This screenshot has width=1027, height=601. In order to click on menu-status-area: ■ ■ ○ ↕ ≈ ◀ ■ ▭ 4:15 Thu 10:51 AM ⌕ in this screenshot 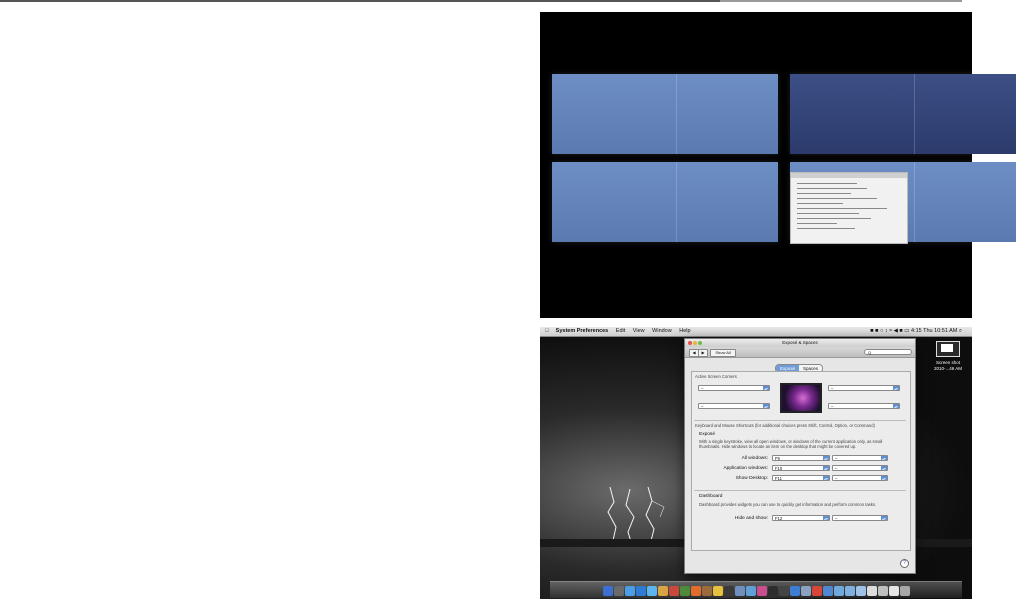, I will do `click(916, 331)`.